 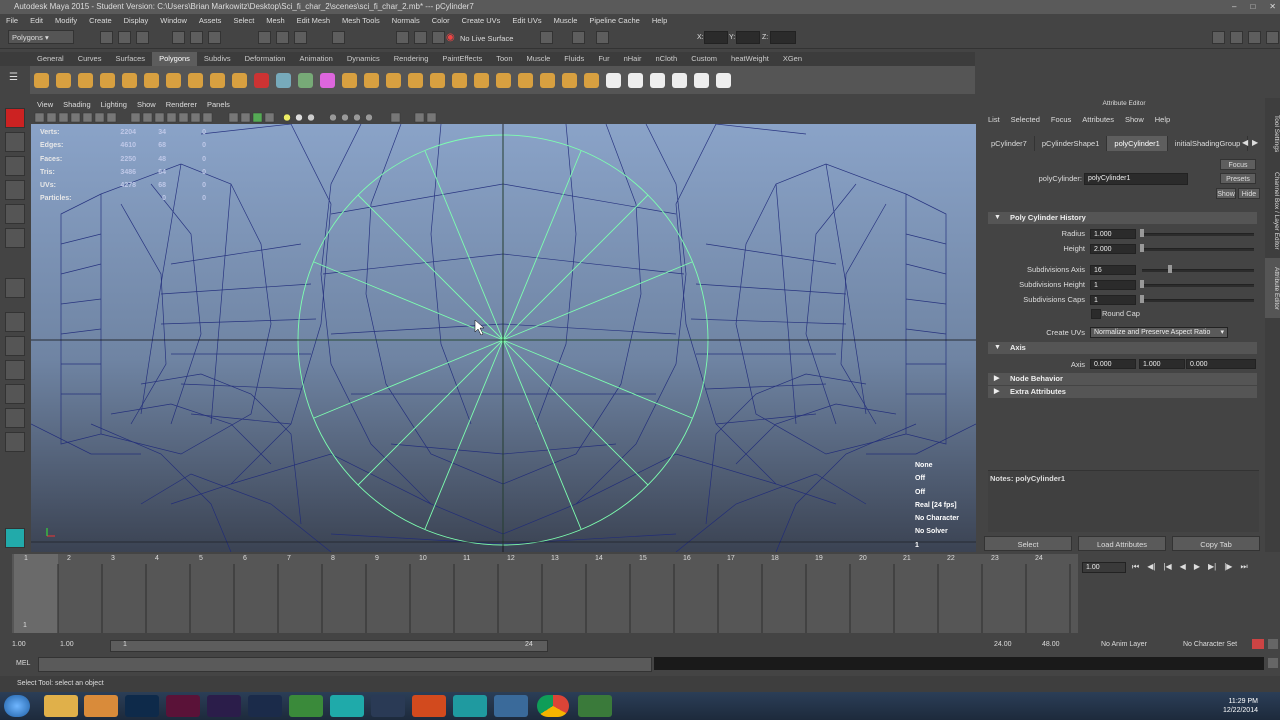 I want to click on ipr-render-icon, so click(x=420, y=37).